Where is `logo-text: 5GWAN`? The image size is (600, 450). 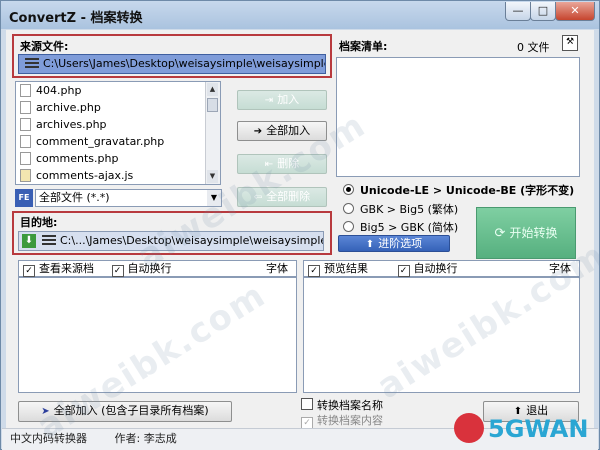
logo-text: 5GWAN is located at coordinates (538, 429).